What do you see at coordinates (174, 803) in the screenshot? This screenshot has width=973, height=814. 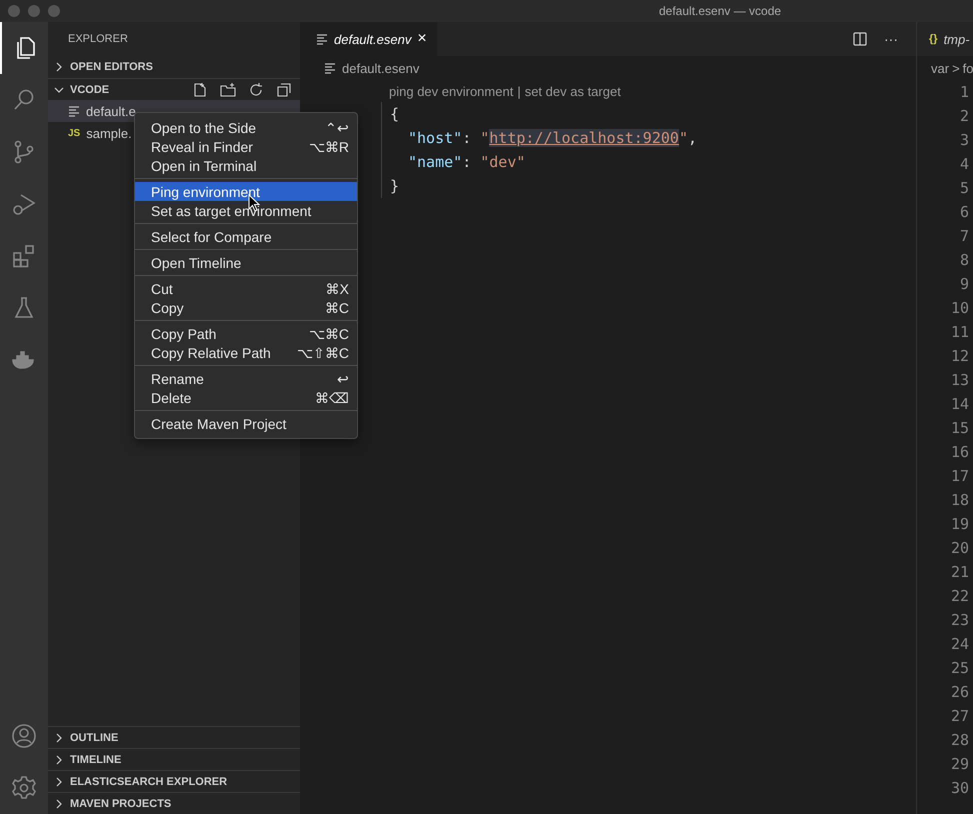 I see `section-header: MAVEN PROJECTS` at bounding box center [174, 803].